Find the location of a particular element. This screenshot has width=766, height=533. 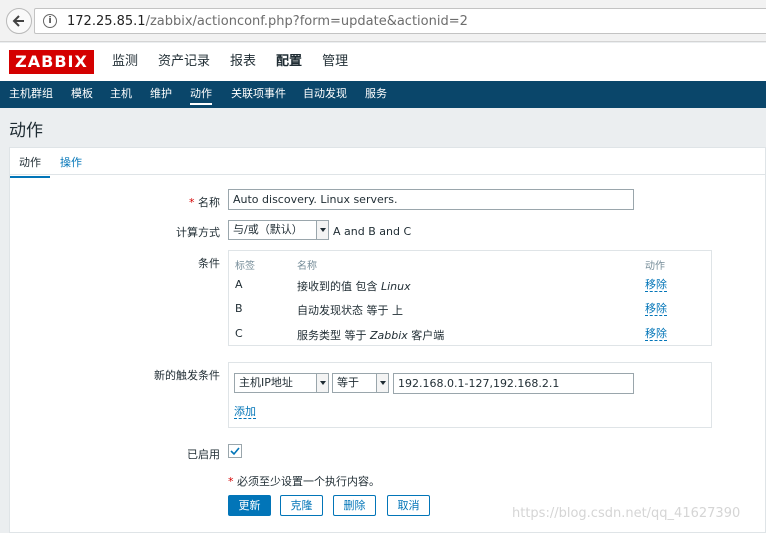

menu-monitoring: 监测 is located at coordinates (125, 62).